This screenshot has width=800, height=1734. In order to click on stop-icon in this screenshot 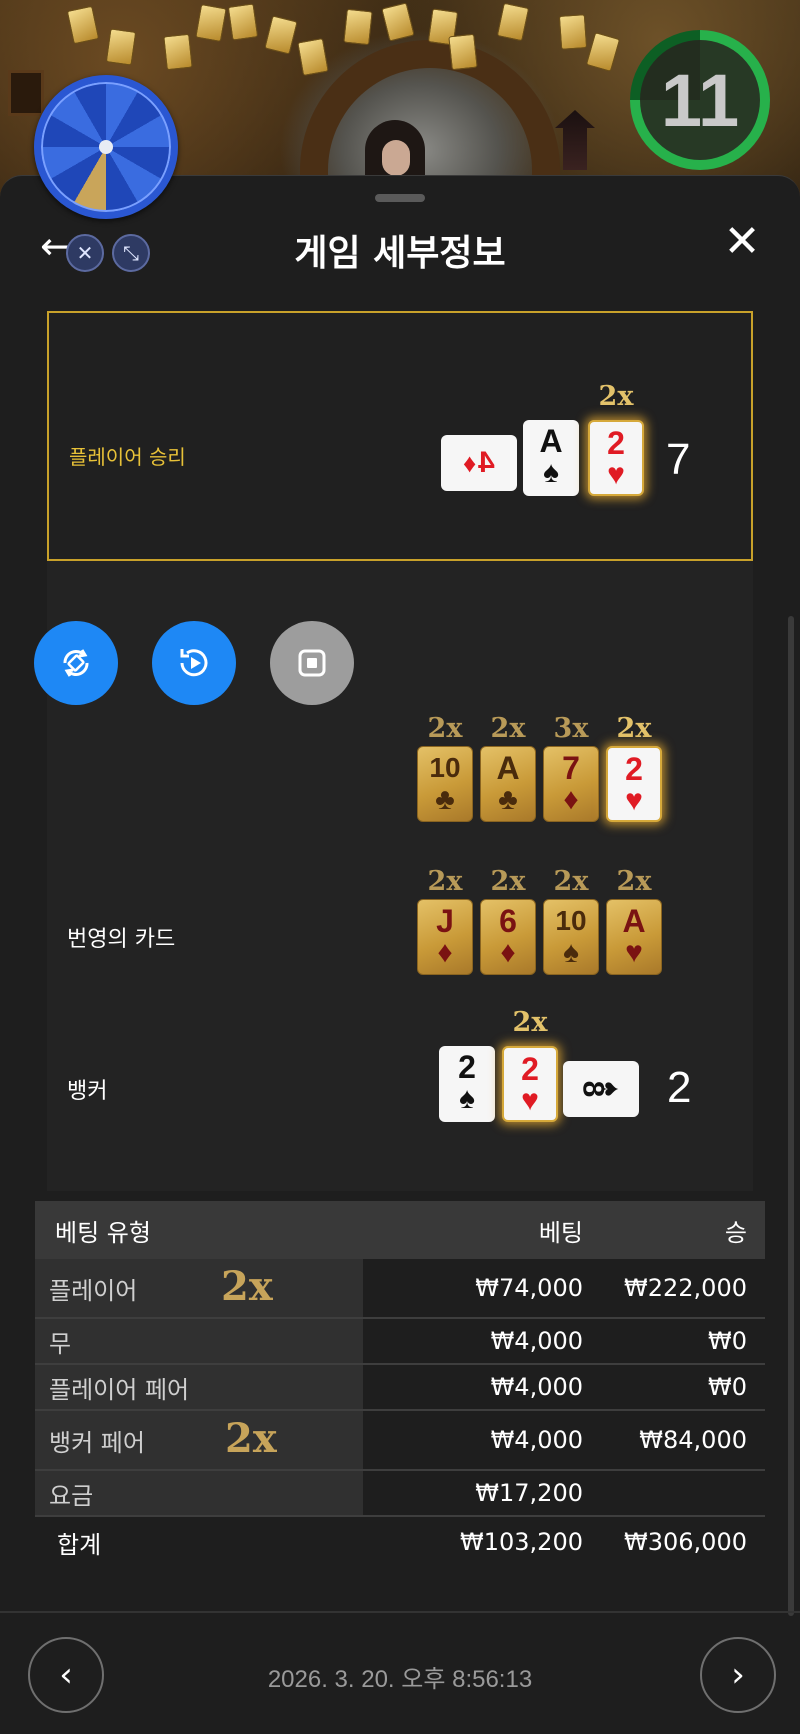, I will do `click(312, 663)`.